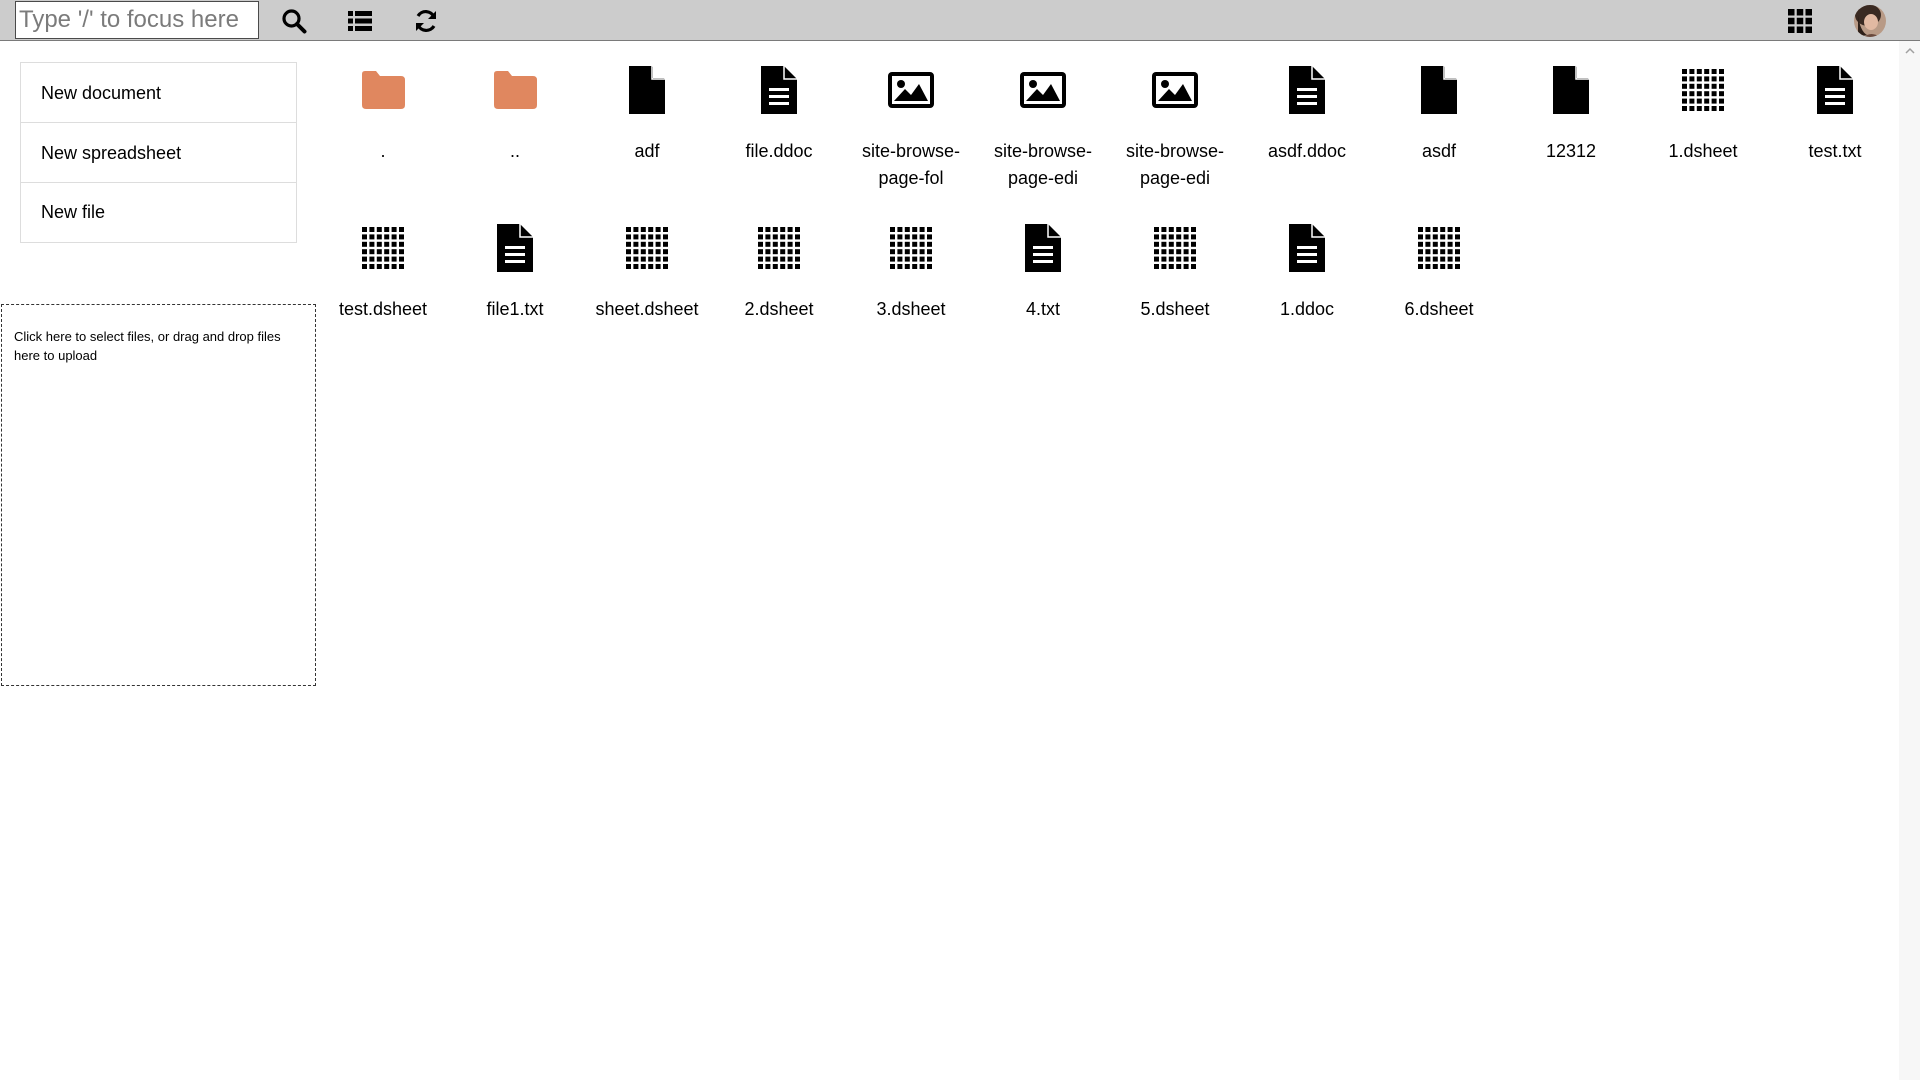 The image size is (1920, 1080). What do you see at coordinates (137, 20) in the screenshot?
I see `search-input` at bounding box center [137, 20].